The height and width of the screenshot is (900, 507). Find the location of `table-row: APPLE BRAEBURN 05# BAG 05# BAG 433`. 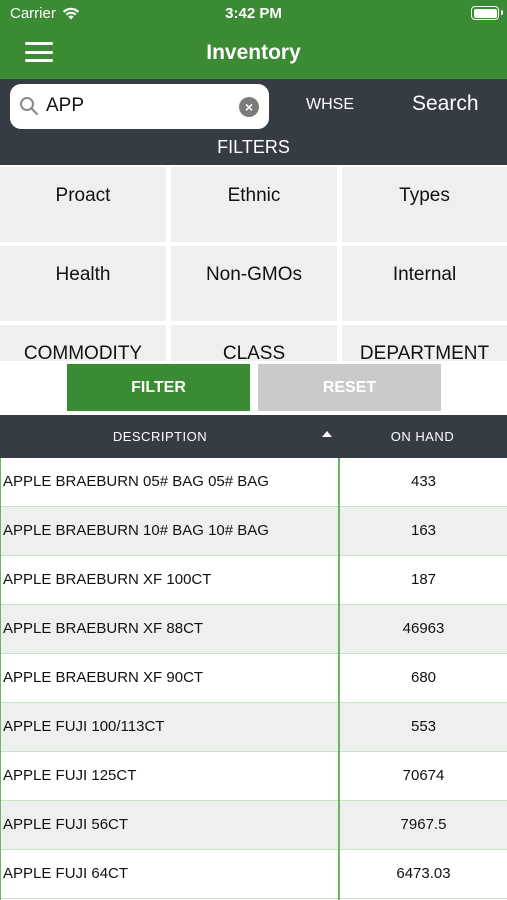

table-row: APPLE BRAEBURN 05# BAG 05# BAG 433 is located at coordinates (254, 482).